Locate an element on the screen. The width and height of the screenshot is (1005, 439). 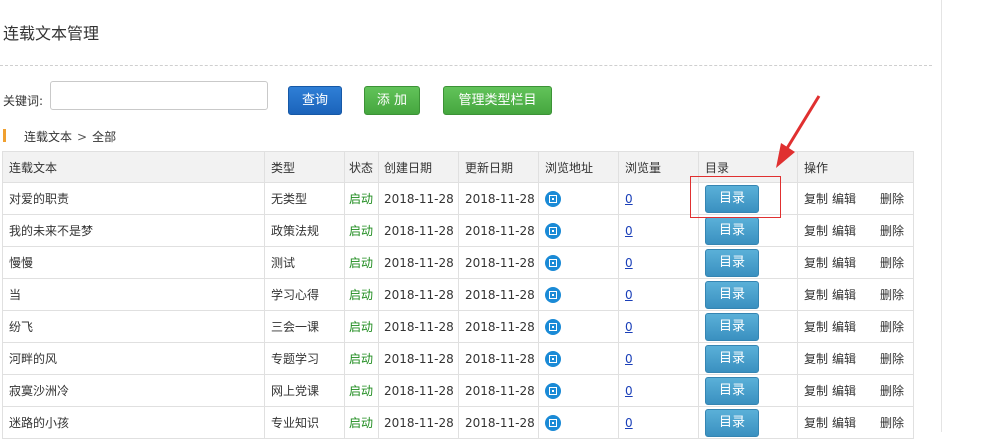
page-right-divider is located at coordinates (941, 216).